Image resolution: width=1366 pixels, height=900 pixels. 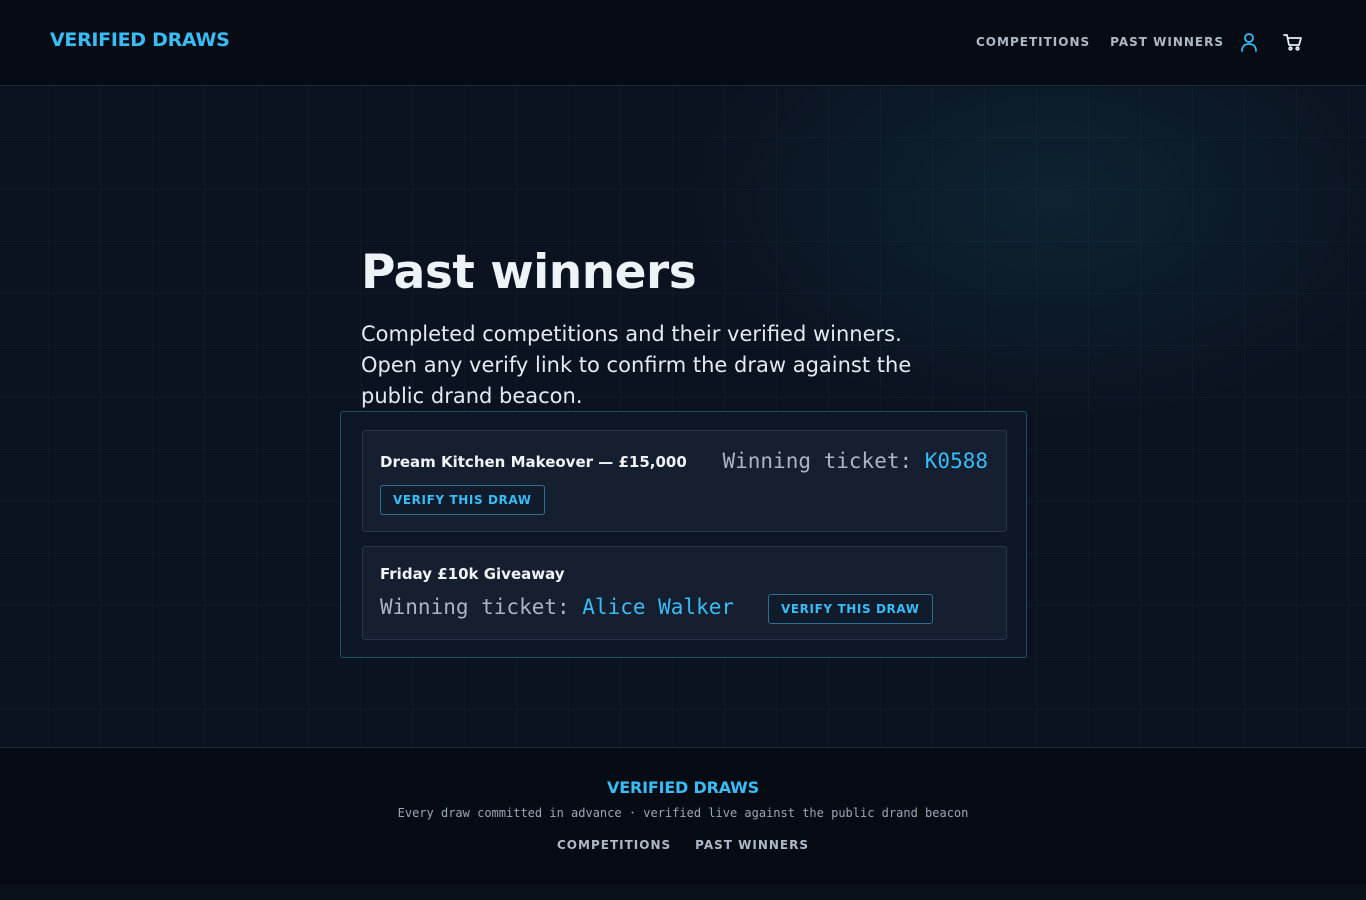 I want to click on footer-nav: COMPETITIONS PAST WINNERS, so click(x=683, y=845).